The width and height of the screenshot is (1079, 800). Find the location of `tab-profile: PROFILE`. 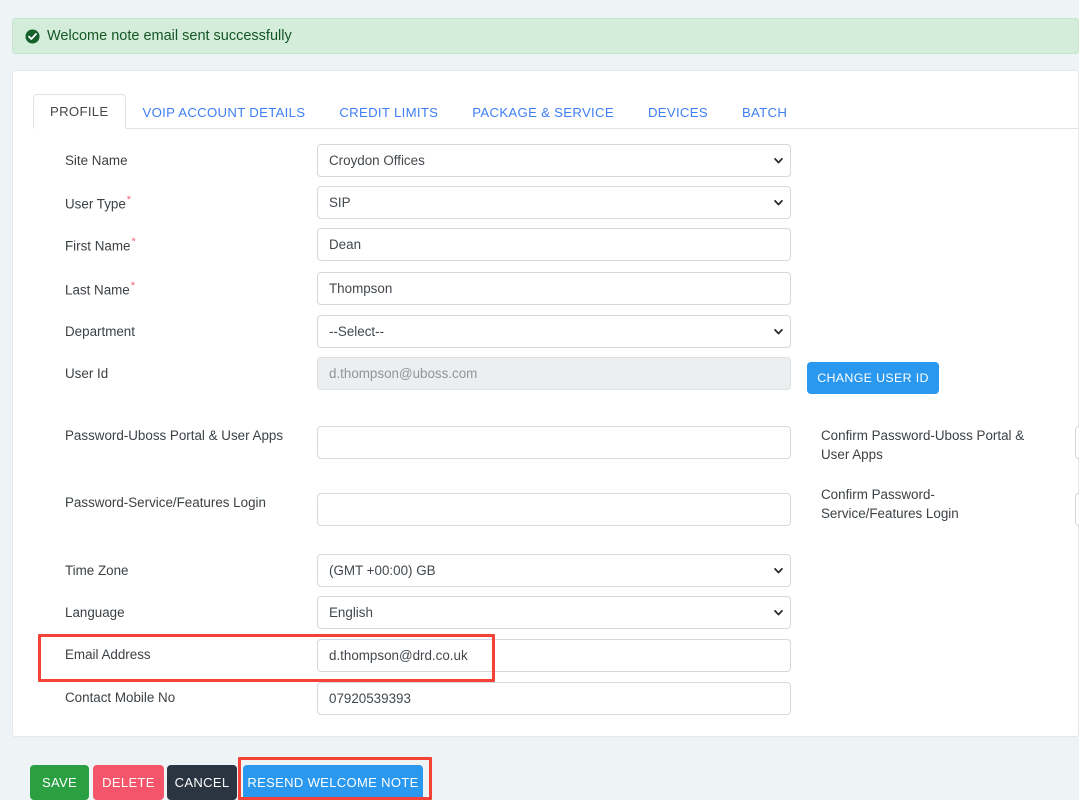

tab-profile: PROFILE is located at coordinates (79, 111).